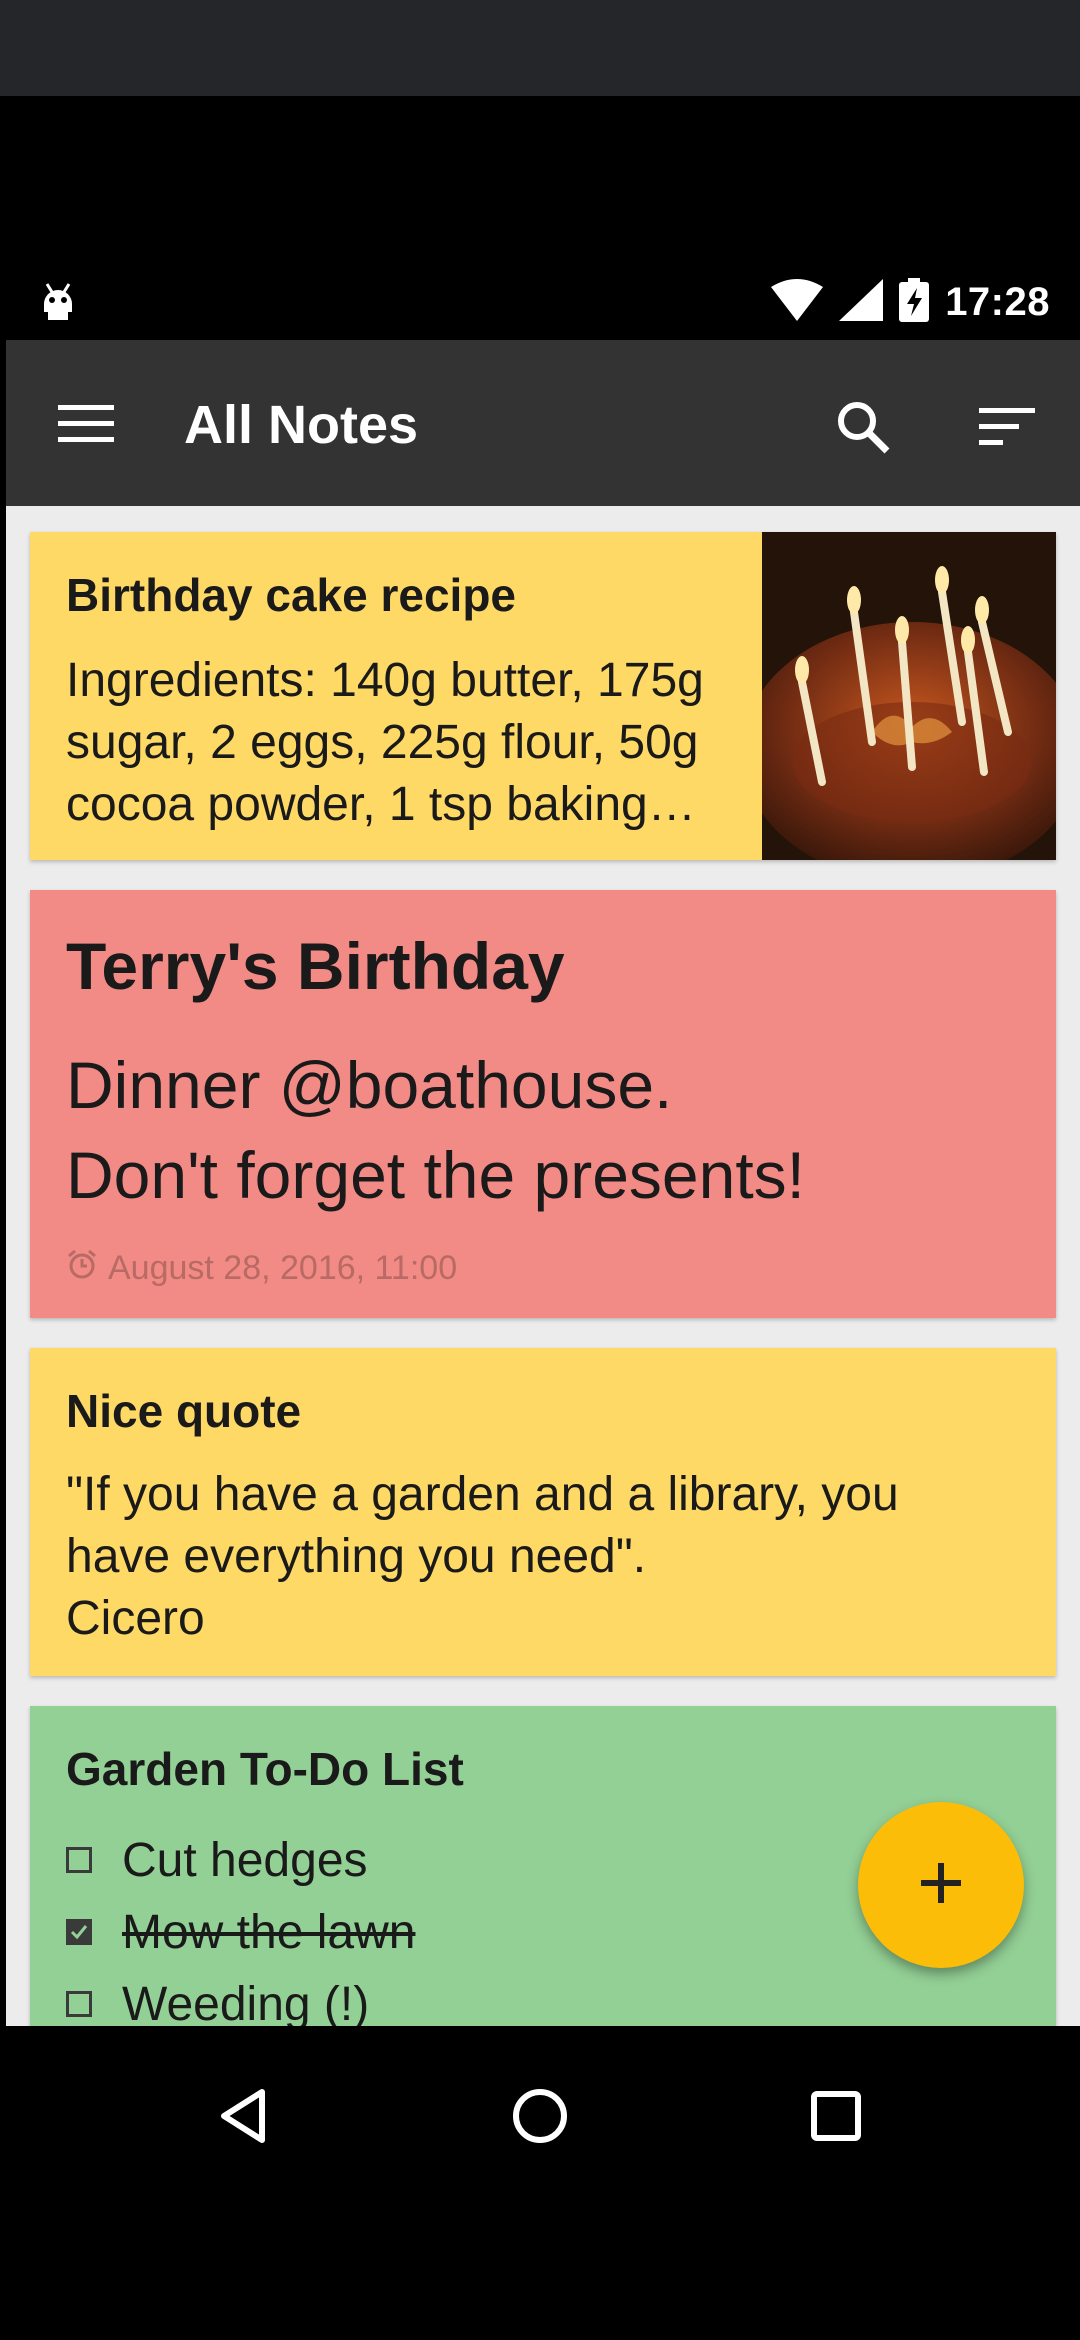 This screenshot has height=2340, width=1080. Describe the element at coordinates (863, 427) in the screenshot. I see `search-icon` at that location.